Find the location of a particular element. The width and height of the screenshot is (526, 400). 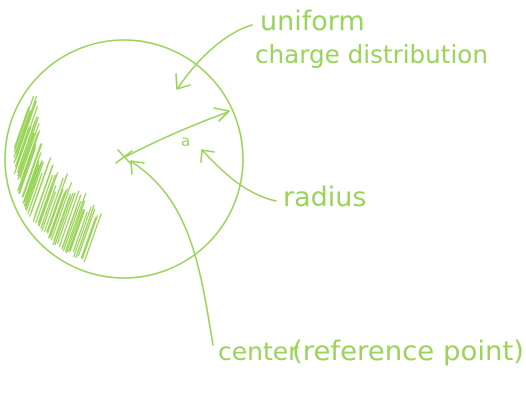

center-marker is located at coordinates (124, 157).